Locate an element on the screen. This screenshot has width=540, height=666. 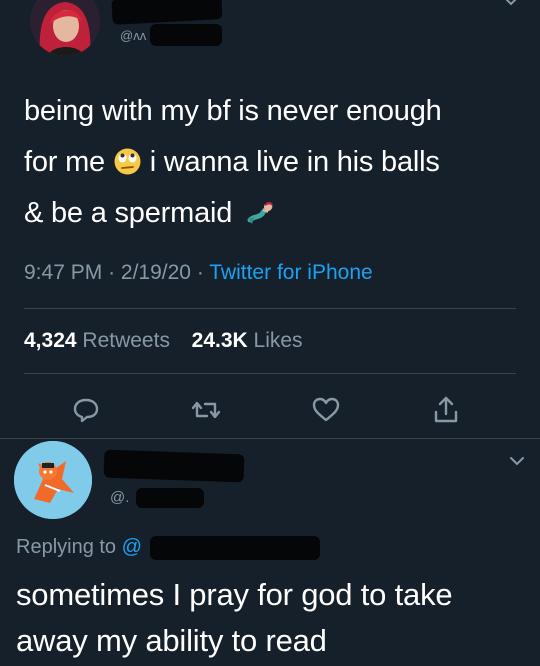
tweet-time: 9:47 PM is located at coordinates (63, 272).